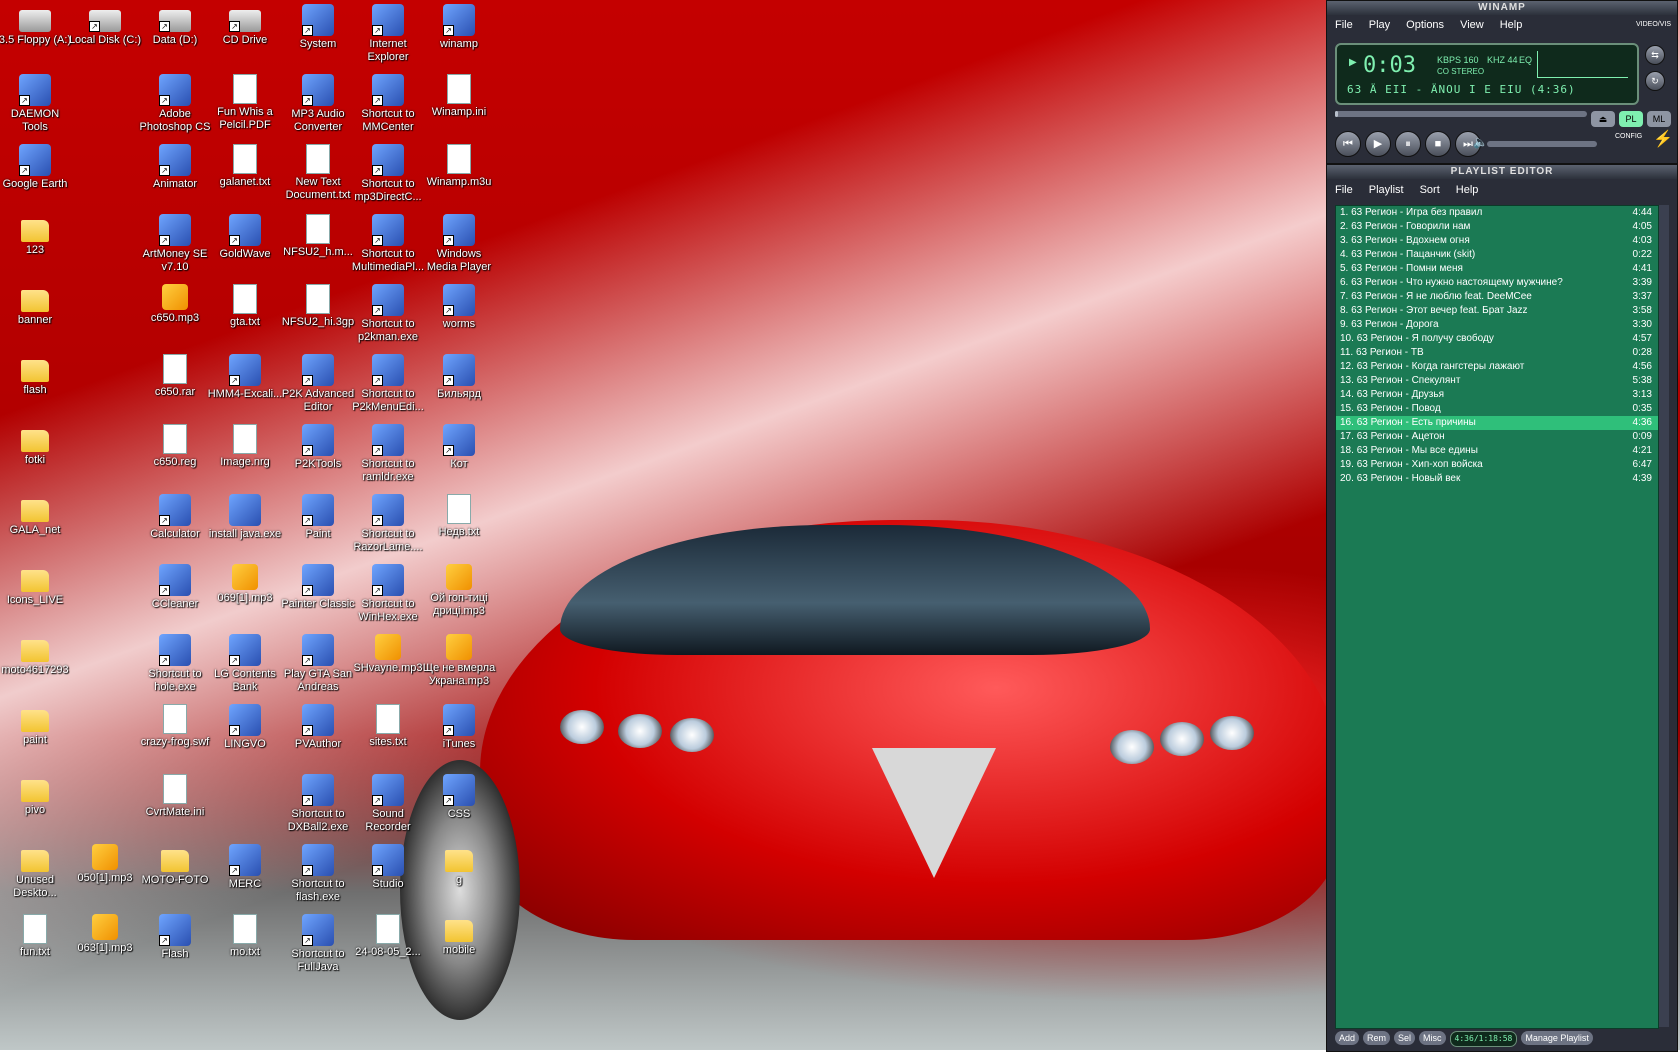 This screenshot has width=1680, height=1052. Describe the element at coordinates (388, 726) in the screenshot. I see `desktop-icon: sites.txt` at that location.